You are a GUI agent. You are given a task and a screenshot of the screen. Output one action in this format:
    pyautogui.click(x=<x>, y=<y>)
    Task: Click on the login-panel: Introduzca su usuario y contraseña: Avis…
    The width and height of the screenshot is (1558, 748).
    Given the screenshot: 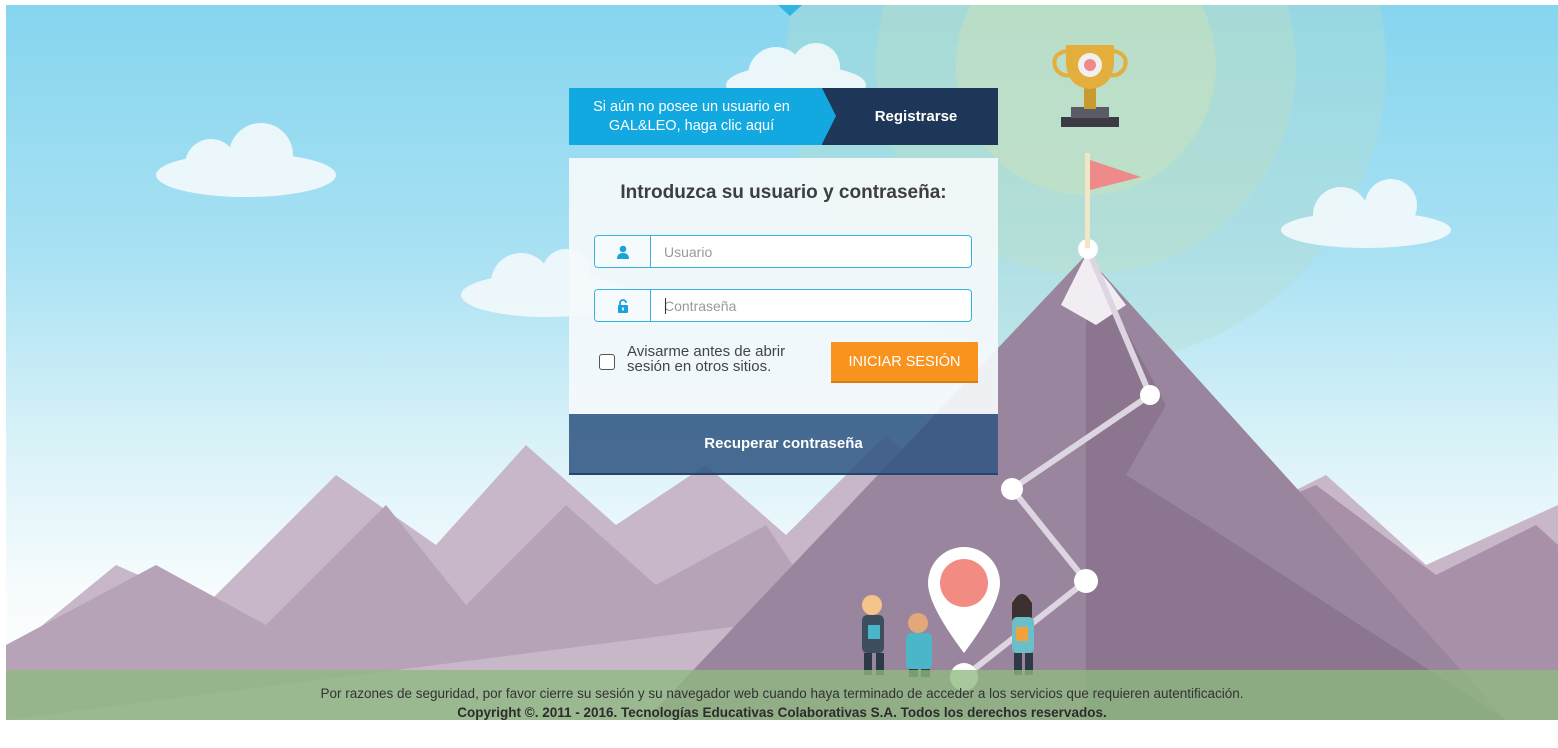 What is the action you would take?
    pyautogui.click(x=783, y=286)
    